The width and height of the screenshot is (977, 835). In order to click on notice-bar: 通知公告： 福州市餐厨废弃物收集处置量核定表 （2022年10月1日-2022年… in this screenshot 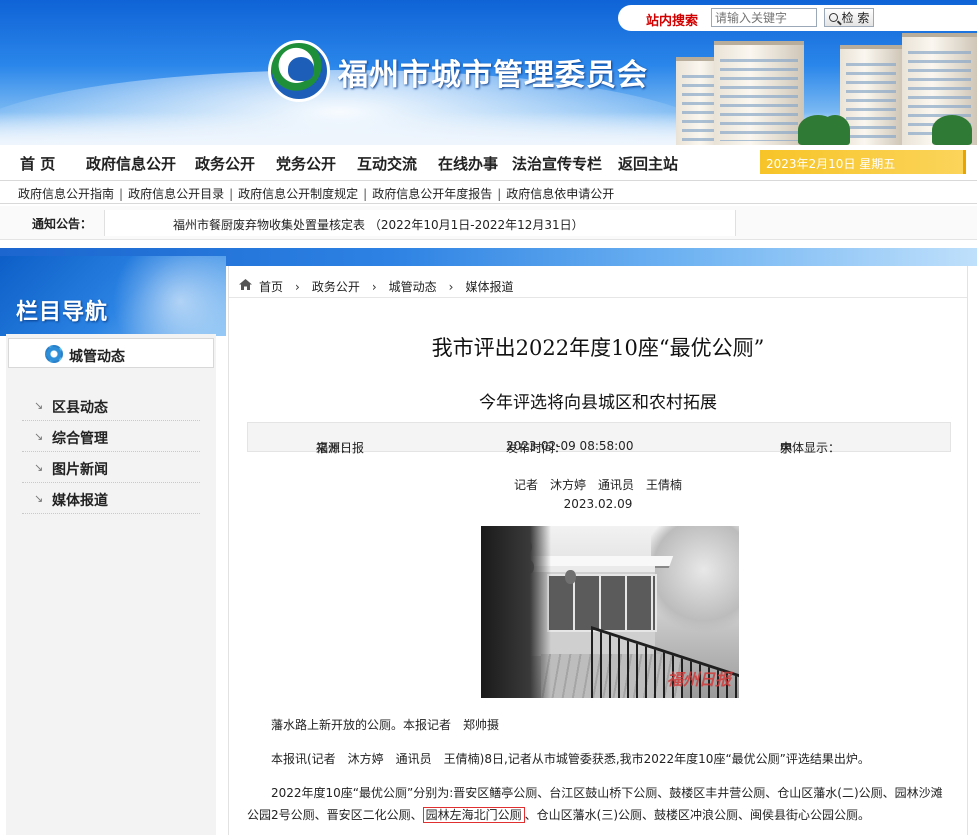, I will do `click(488, 223)`.